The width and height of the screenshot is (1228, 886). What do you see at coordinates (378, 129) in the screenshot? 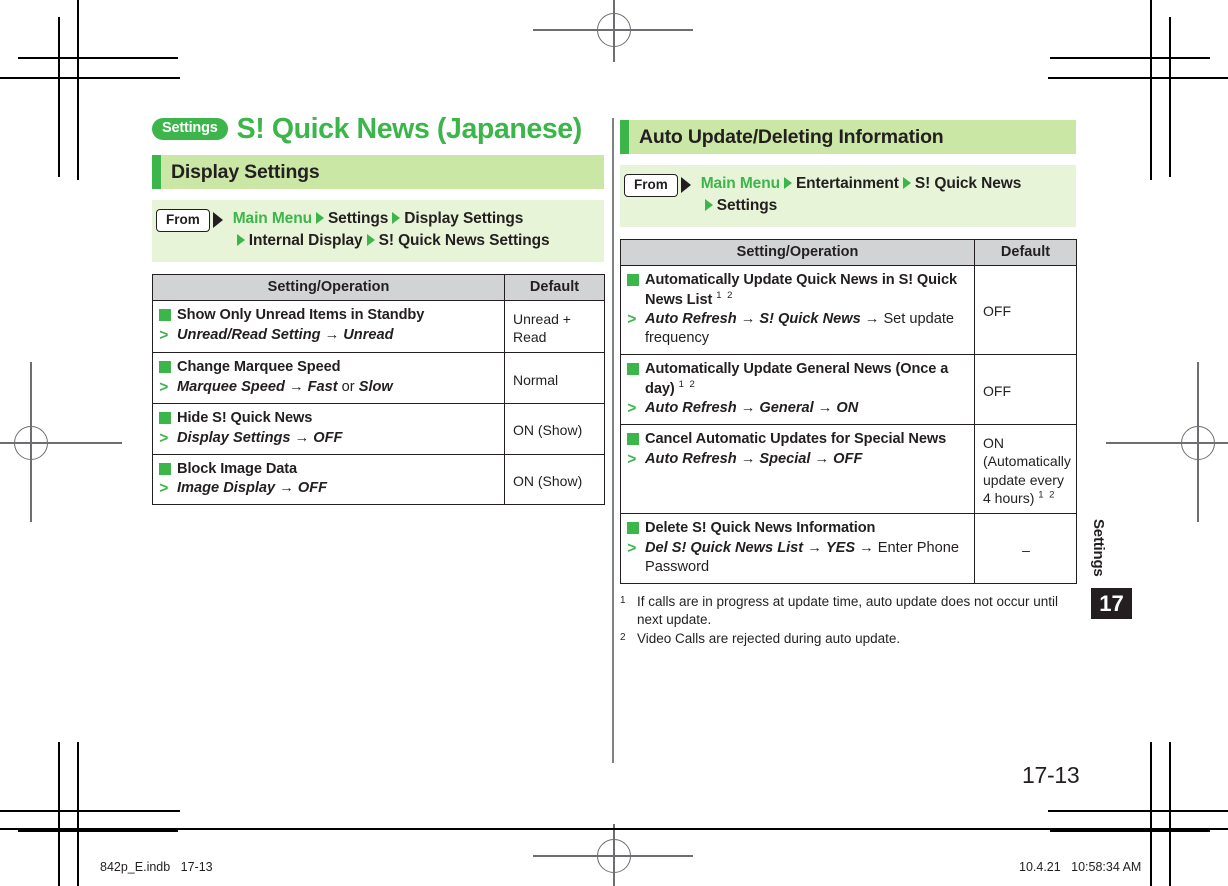
I see `page-title: Settings S! Quick News (Japanese)` at bounding box center [378, 129].